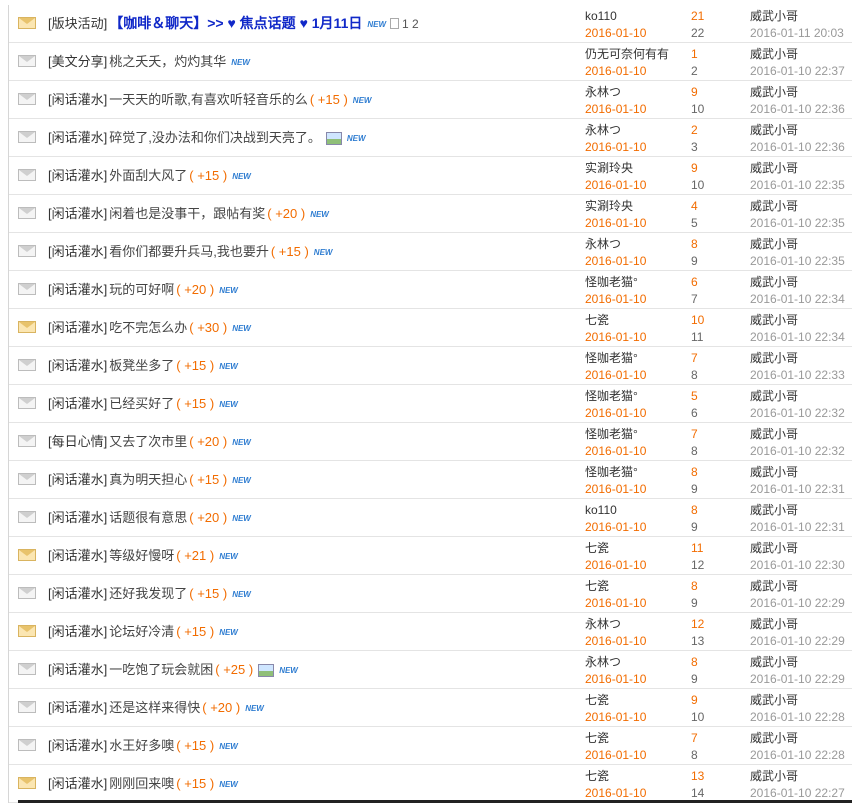  Describe the element at coordinates (141, 745) in the screenshot. I see `thread-title-link: 水王好多噢` at that location.